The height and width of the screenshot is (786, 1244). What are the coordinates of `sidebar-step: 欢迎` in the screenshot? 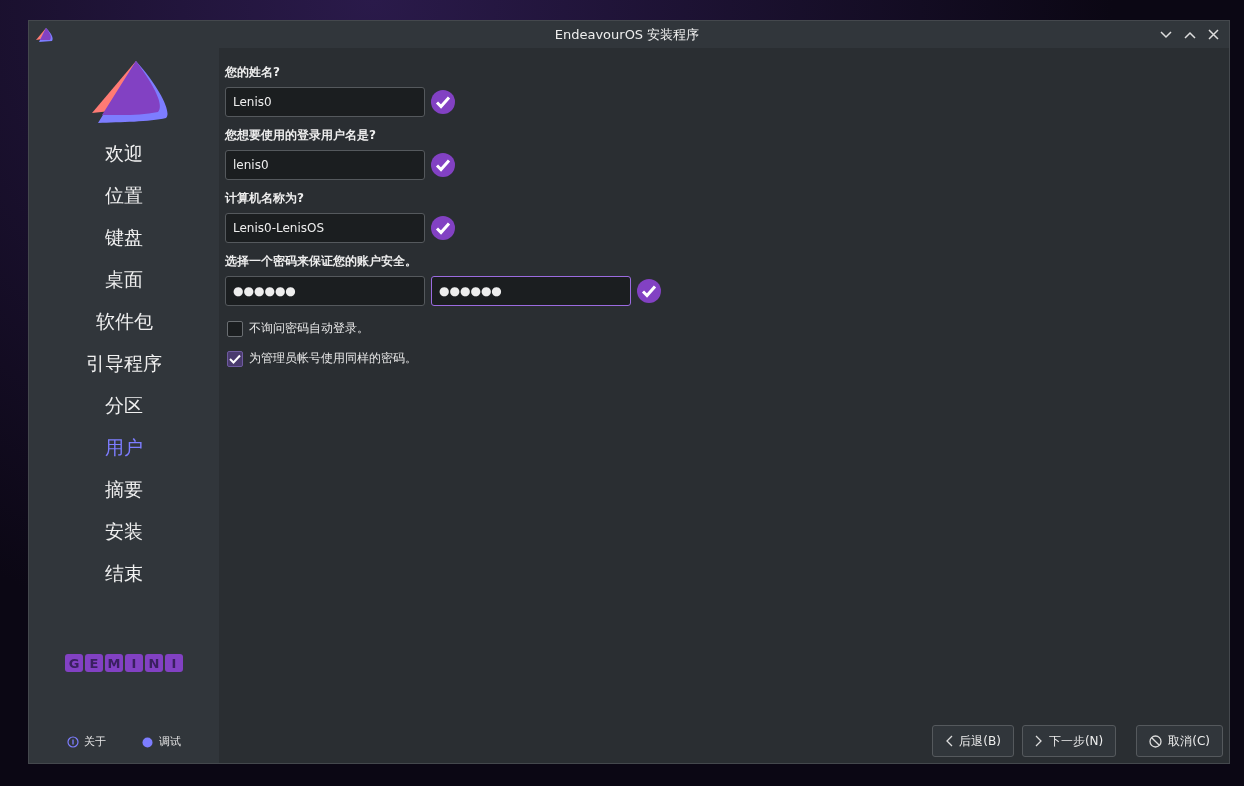 It's located at (124, 153).